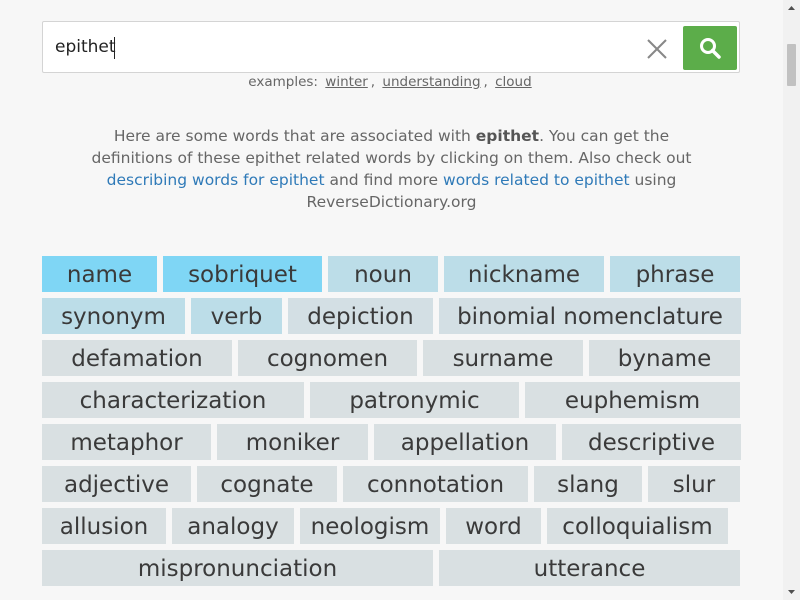  Describe the element at coordinates (431, 82) in the screenshot. I see `example-link-understanding: understanding` at that location.